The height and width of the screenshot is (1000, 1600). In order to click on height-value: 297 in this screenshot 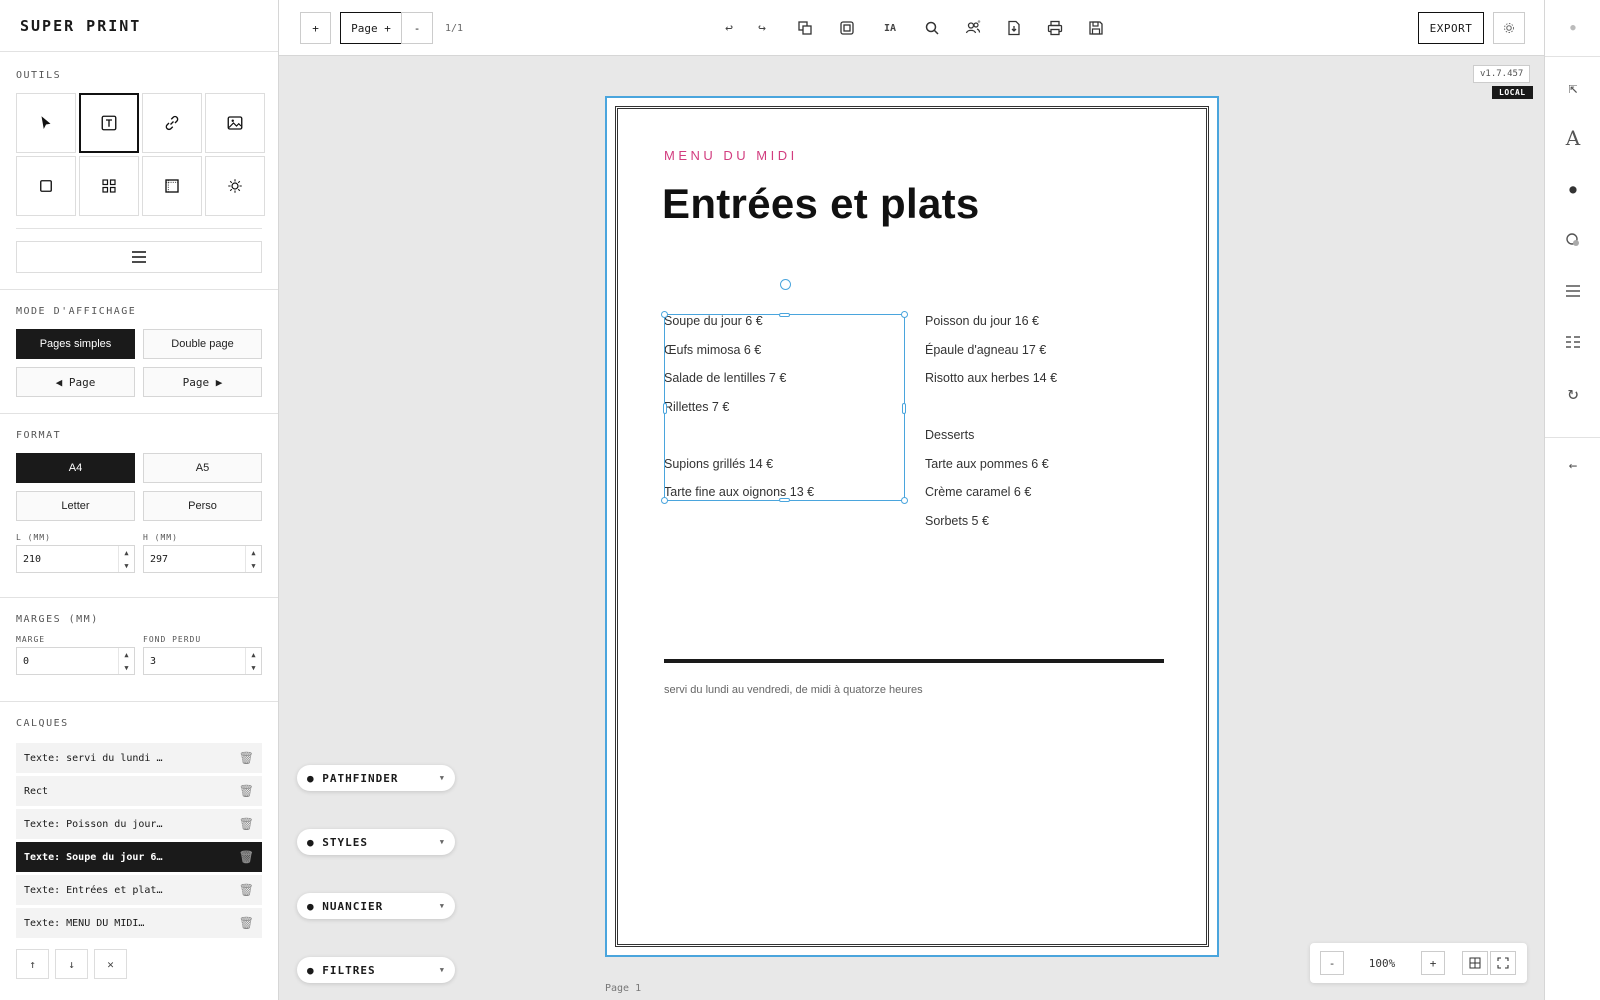, I will do `click(159, 559)`.